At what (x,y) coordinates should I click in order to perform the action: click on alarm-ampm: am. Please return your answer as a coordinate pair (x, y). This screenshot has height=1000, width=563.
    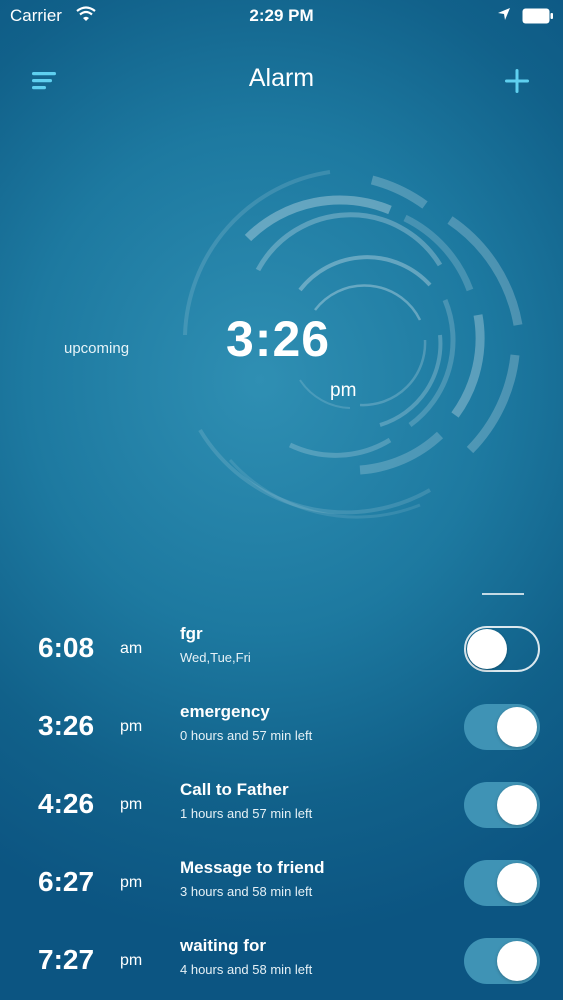
    Looking at the image, I should click on (131, 648).